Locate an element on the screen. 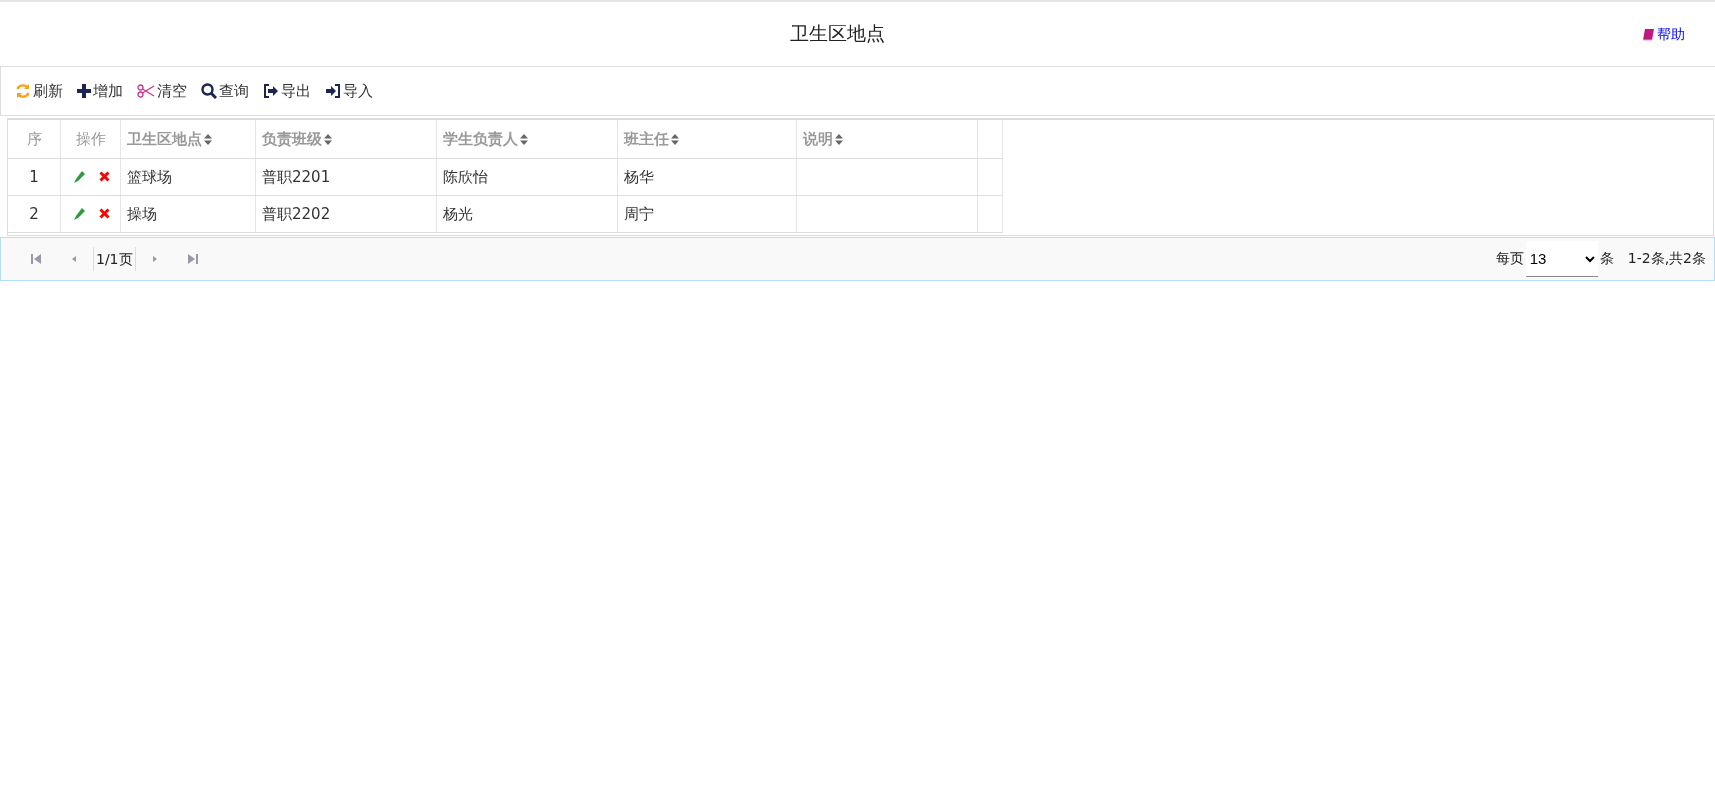 This screenshot has height=792, width=1715. last-page-icon is located at coordinates (192, 259).